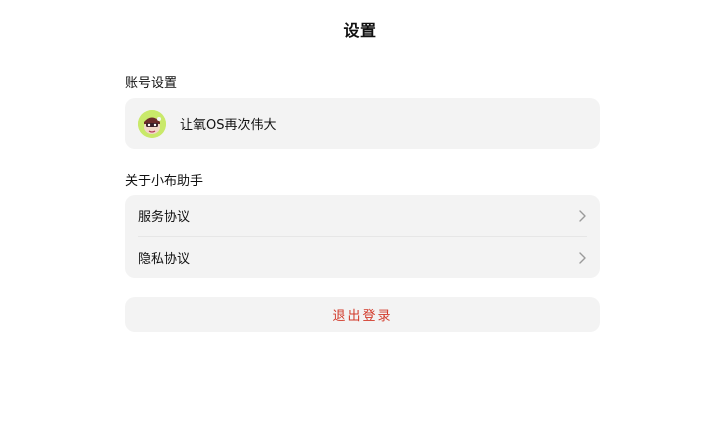 The width and height of the screenshot is (720, 440). I want to click on logout-button: 退出登录, so click(362, 314).